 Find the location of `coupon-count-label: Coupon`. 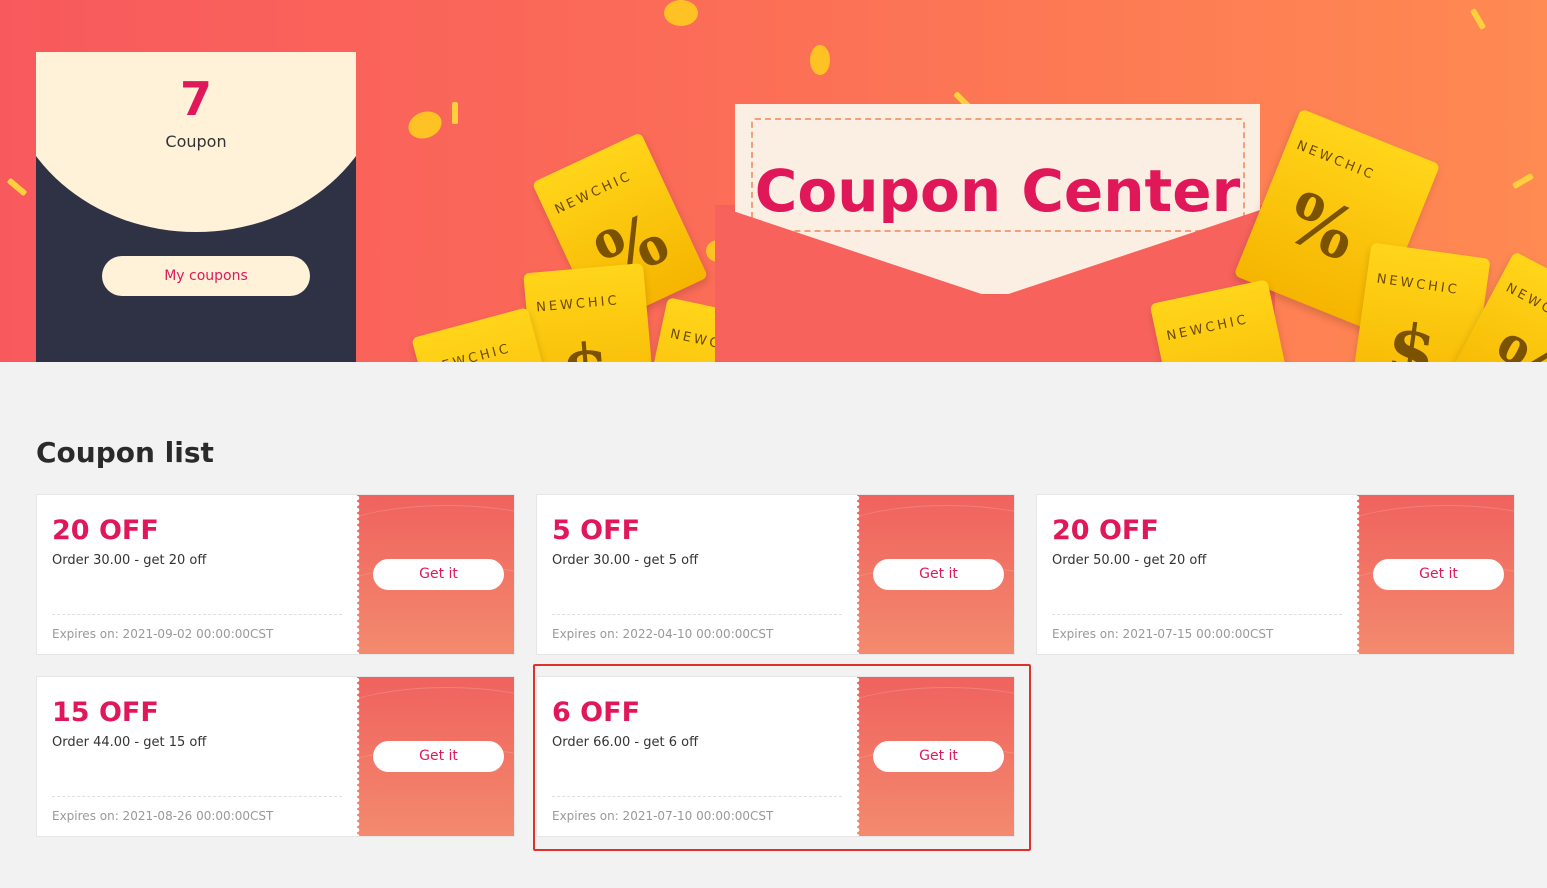

coupon-count-label: Coupon is located at coordinates (196, 141).